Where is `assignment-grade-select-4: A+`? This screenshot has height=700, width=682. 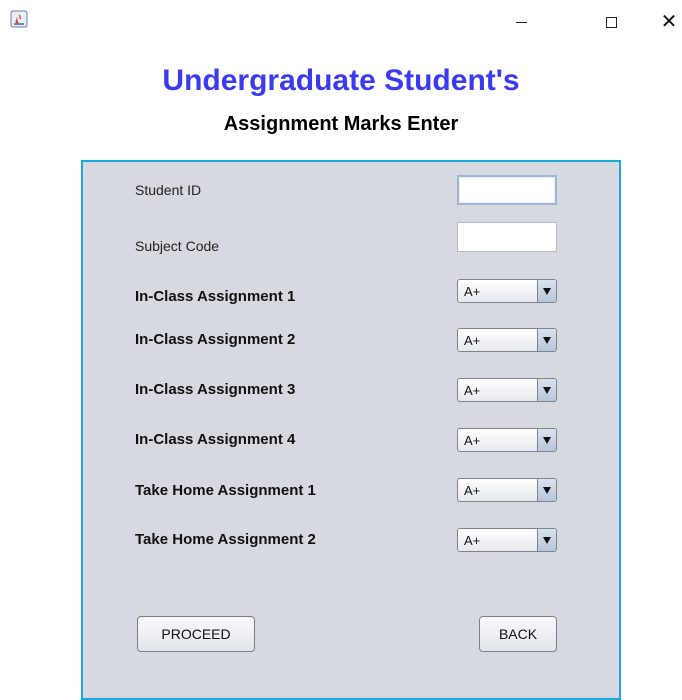 assignment-grade-select-4: A+ is located at coordinates (507, 440).